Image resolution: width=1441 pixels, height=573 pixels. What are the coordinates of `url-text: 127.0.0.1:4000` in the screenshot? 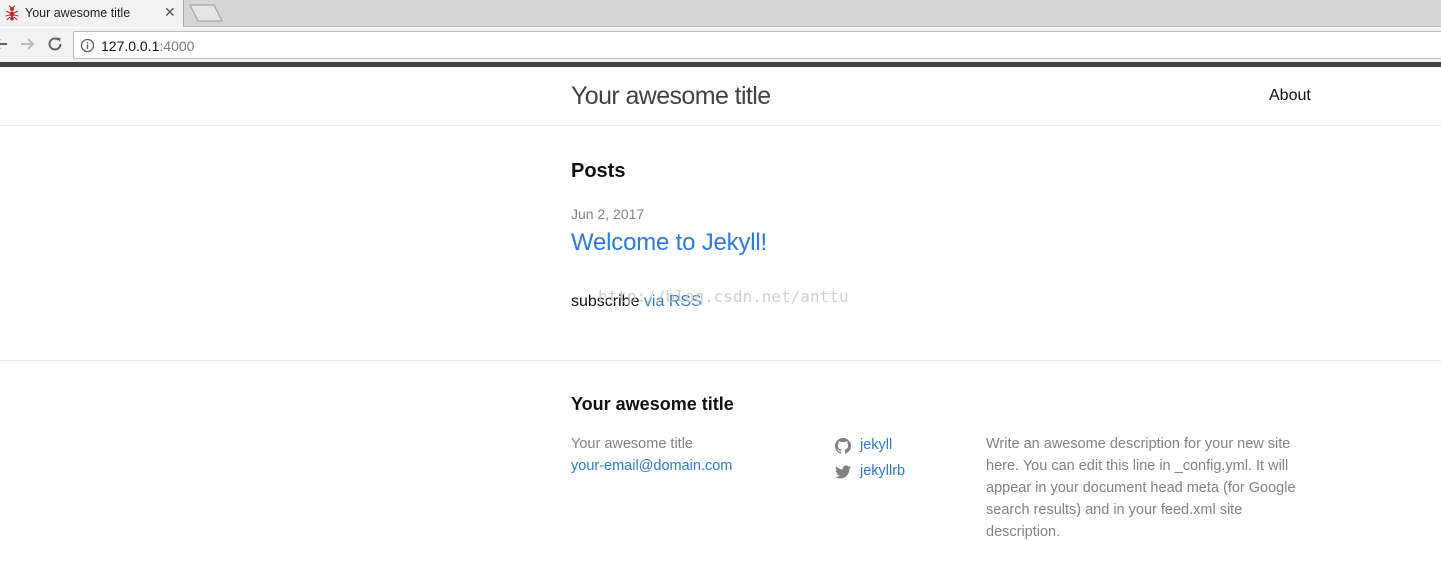 It's located at (147, 46).